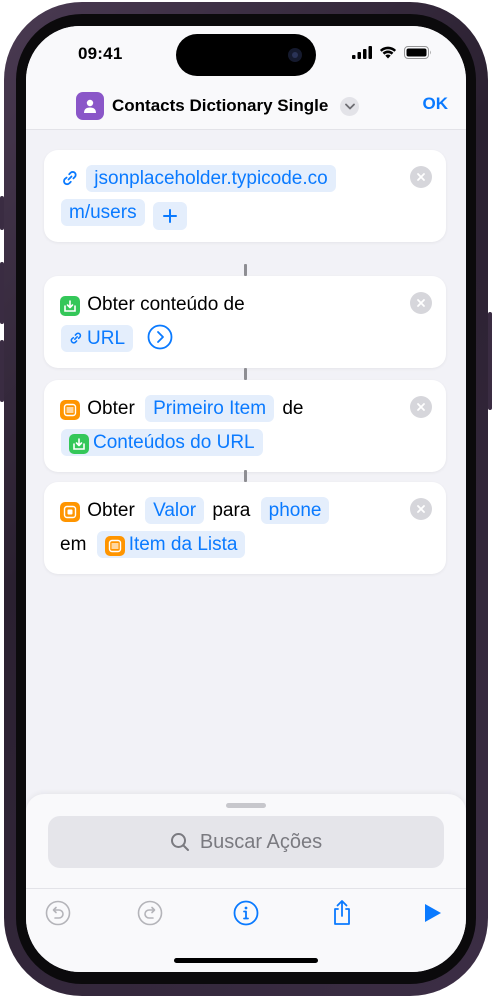 The height and width of the screenshot is (998, 492). I want to click on url-text-line2: m/users, so click(103, 212).